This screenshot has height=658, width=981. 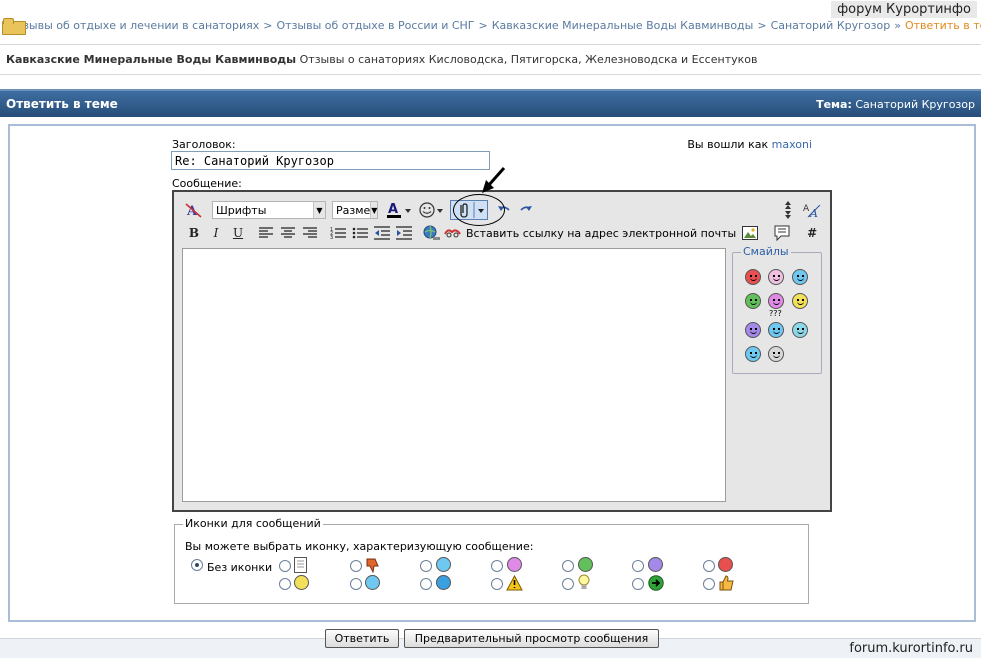 I want to click on align-right-icon, so click(x=310, y=233).